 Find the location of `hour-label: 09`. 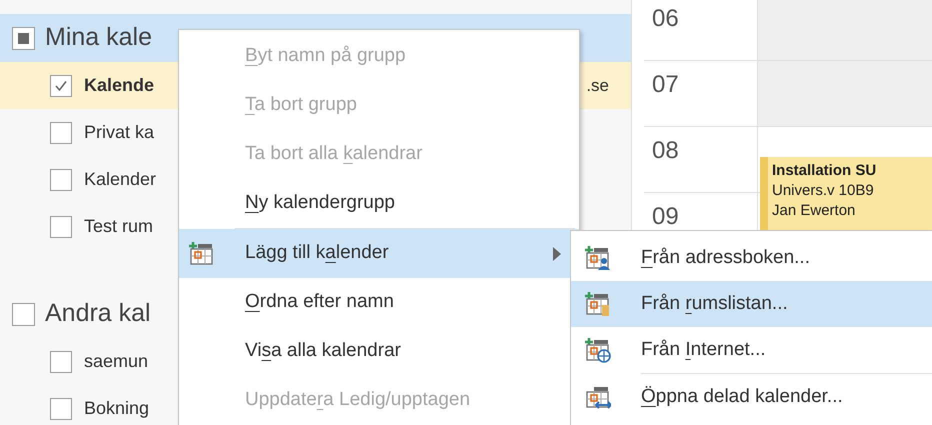

hour-label: 09 is located at coordinates (665, 216).